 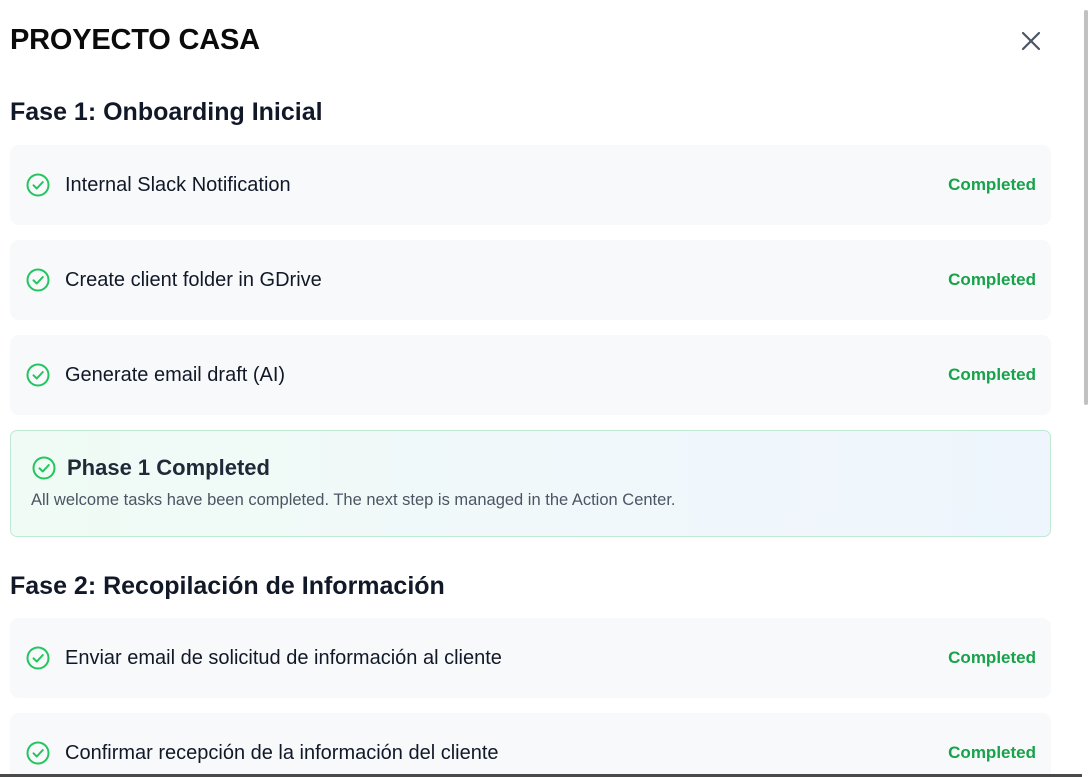 What do you see at coordinates (166, 112) in the screenshot?
I see `phase-title: Fase 1: Onboarding Inicial` at bounding box center [166, 112].